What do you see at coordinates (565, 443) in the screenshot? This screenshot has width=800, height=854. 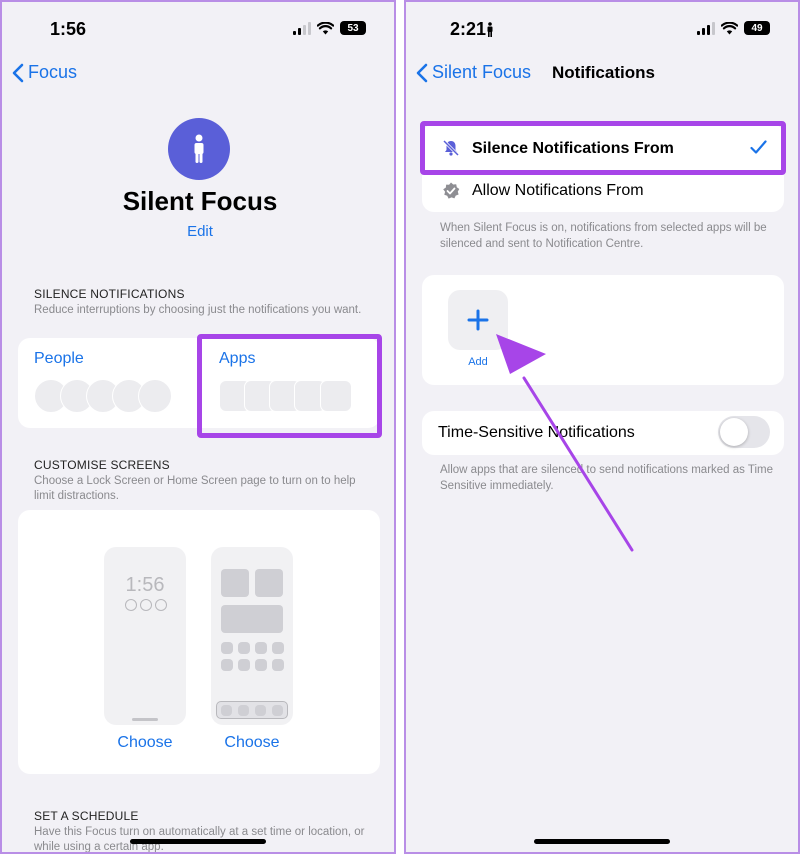 I see `arrow-icon` at bounding box center [565, 443].